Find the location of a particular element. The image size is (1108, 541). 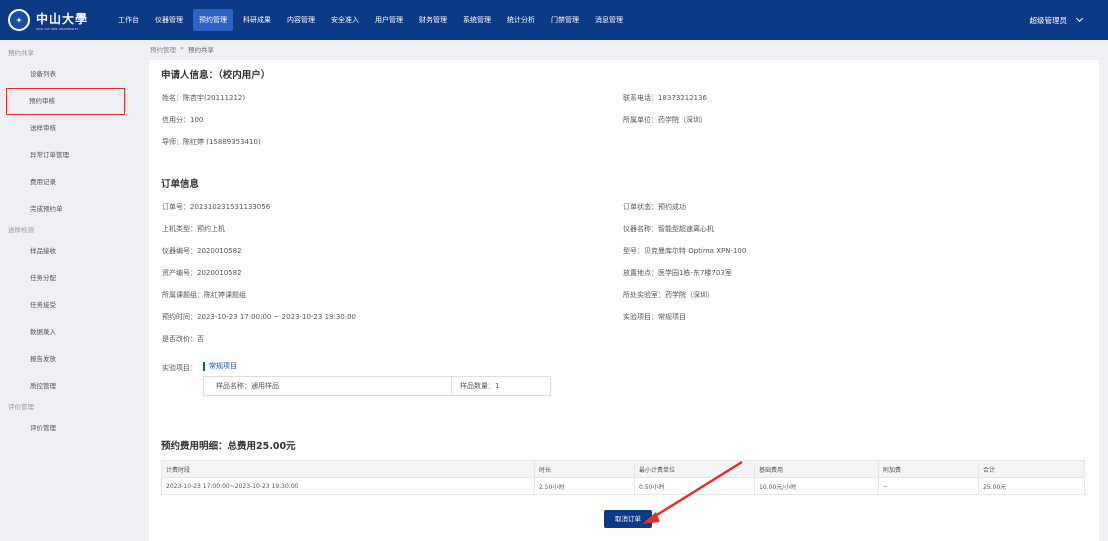

sidebar-item-fee-records: 费用记录 is located at coordinates (70, 182).